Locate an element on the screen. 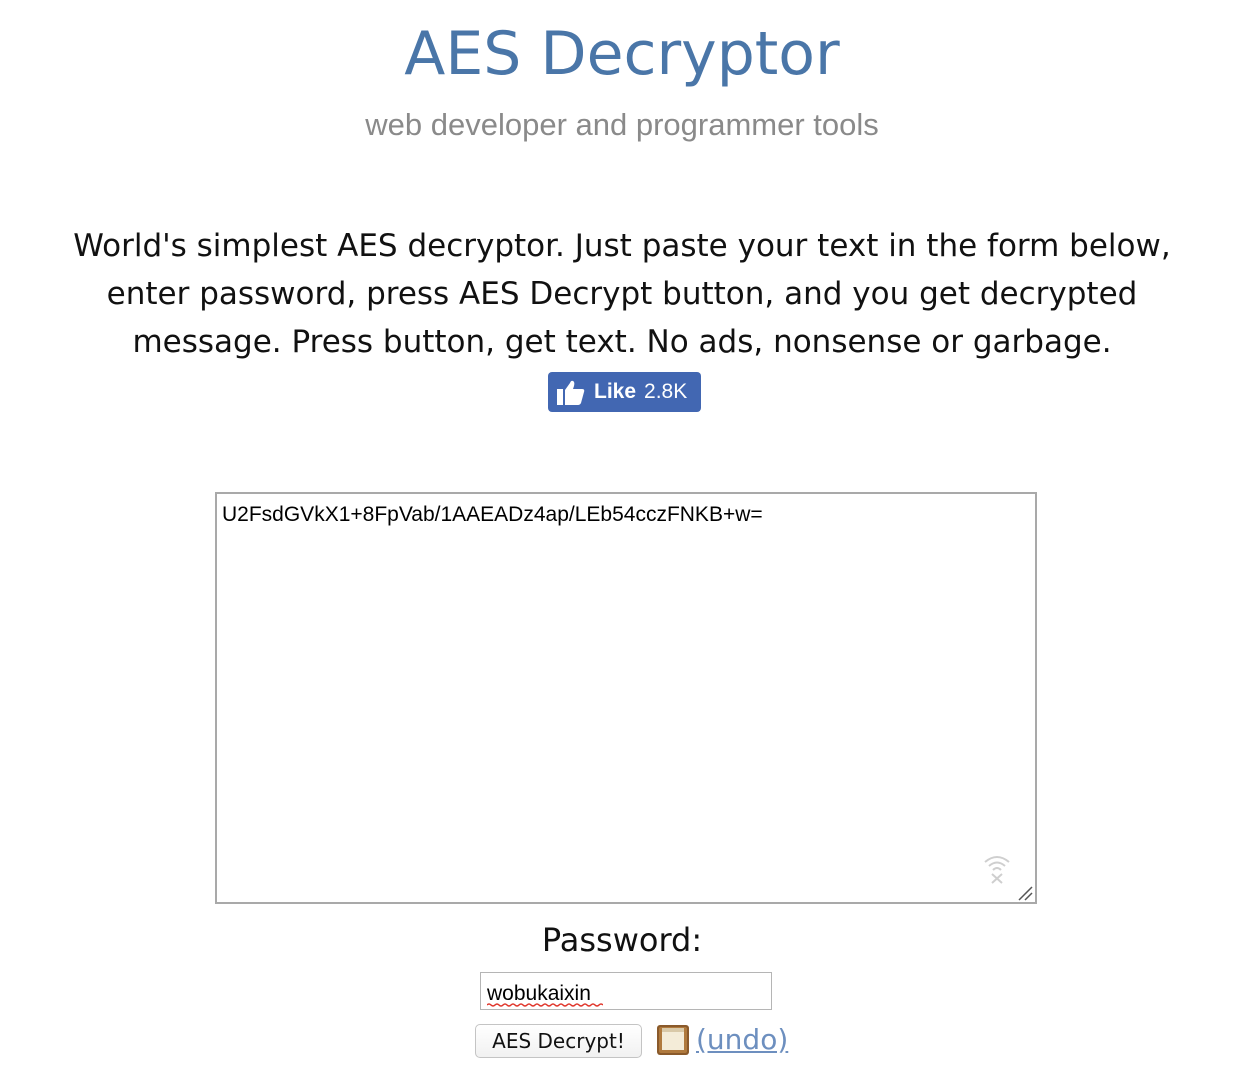 The width and height of the screenshot is (1244, 1084). thumbs-up-icon is located at coordinates (571, 392).